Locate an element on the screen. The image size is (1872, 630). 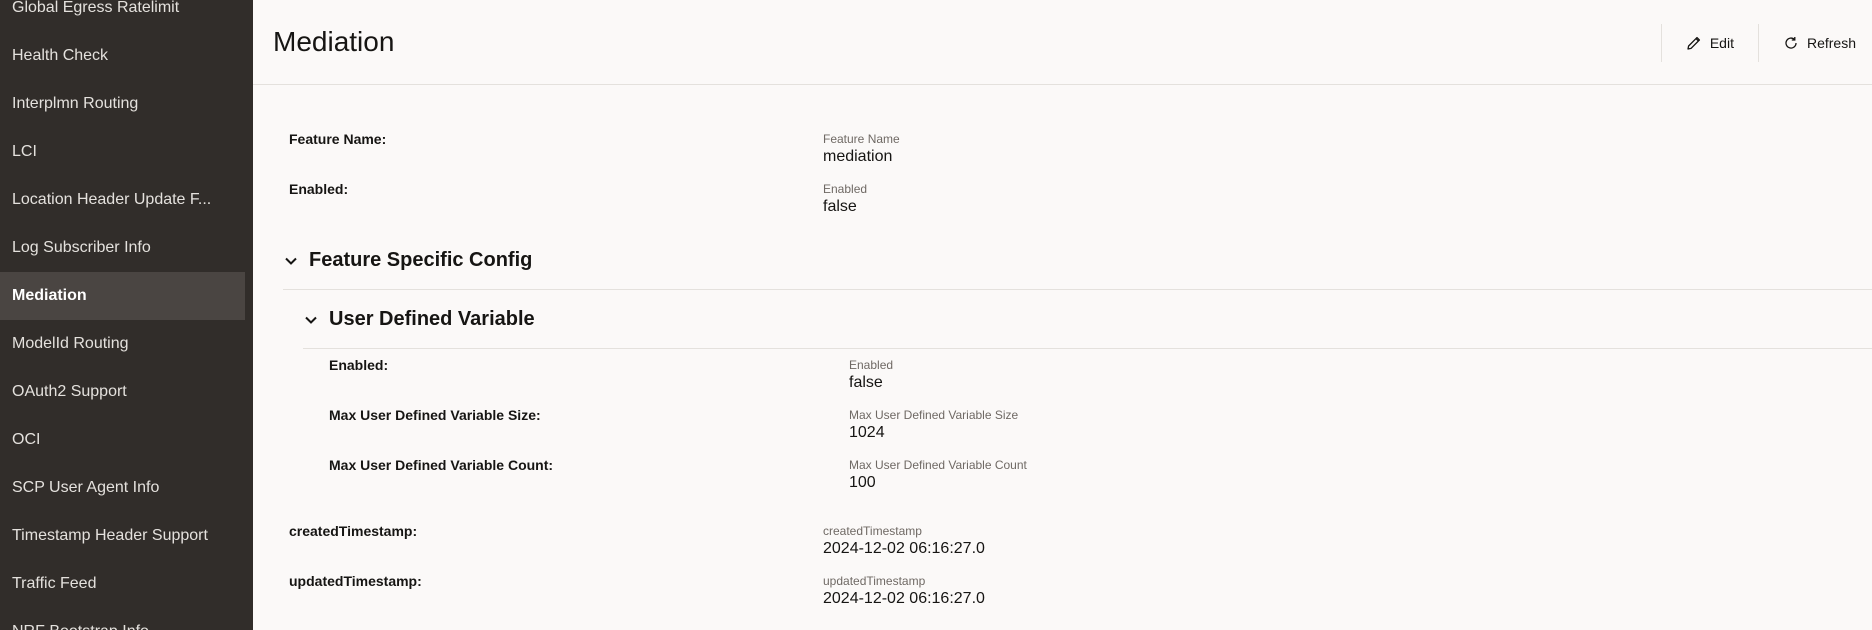
udv-max-size-caption: Max User Defined Variable Size is located at coordinates (934, 415).